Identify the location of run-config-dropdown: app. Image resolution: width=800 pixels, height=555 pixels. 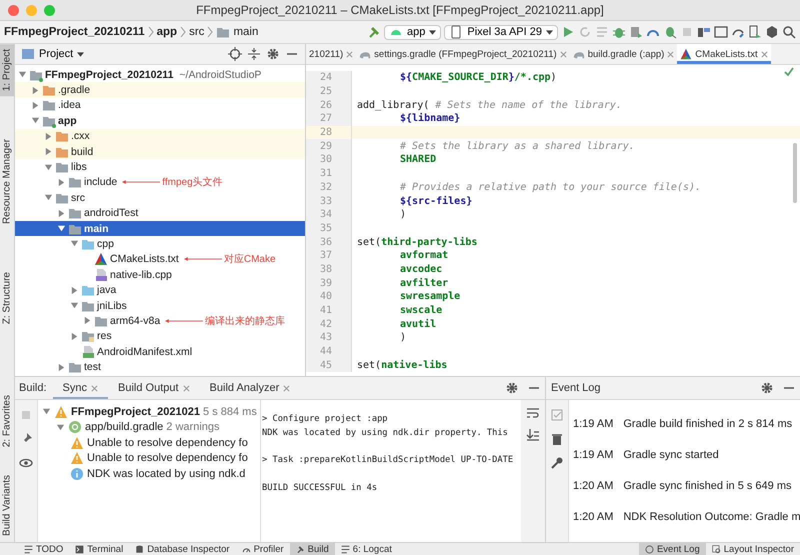
(413, 32).